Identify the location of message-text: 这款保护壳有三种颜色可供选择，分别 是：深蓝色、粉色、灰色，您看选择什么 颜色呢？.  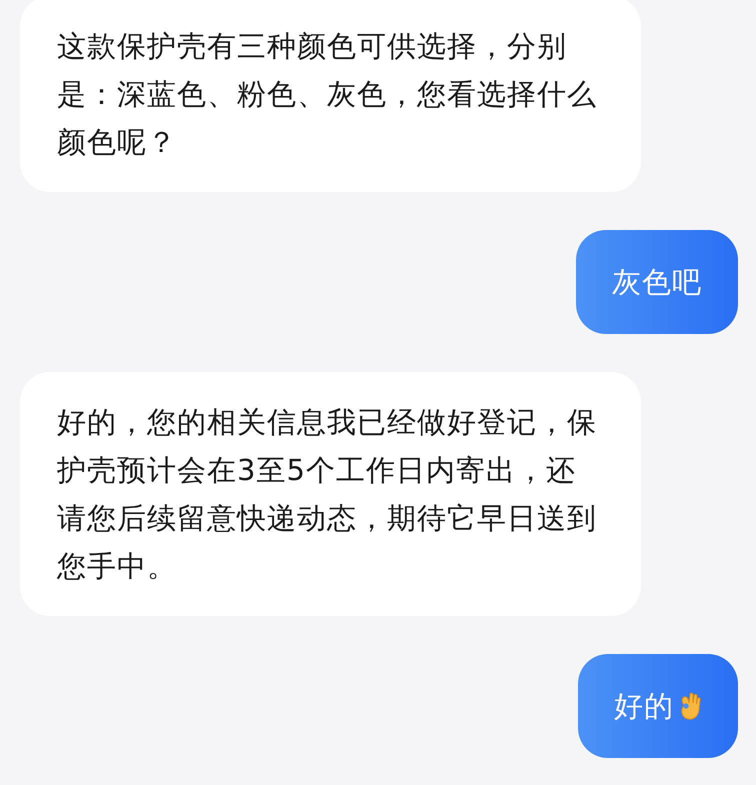
(327, 94).